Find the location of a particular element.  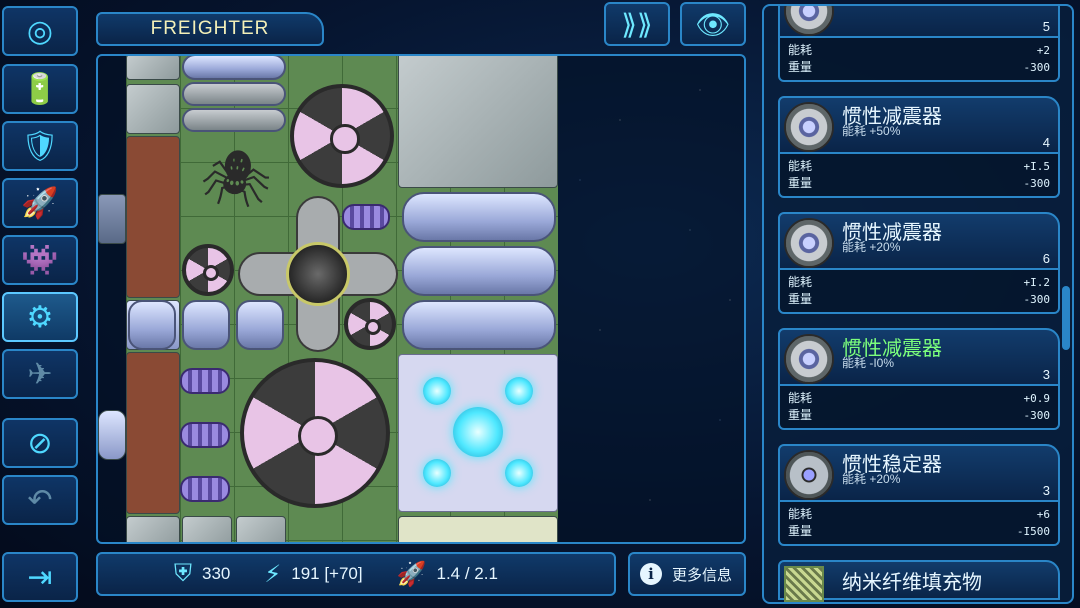

mirror-toggle-button: ⟫⟫ is located at coordinates (637, 24).